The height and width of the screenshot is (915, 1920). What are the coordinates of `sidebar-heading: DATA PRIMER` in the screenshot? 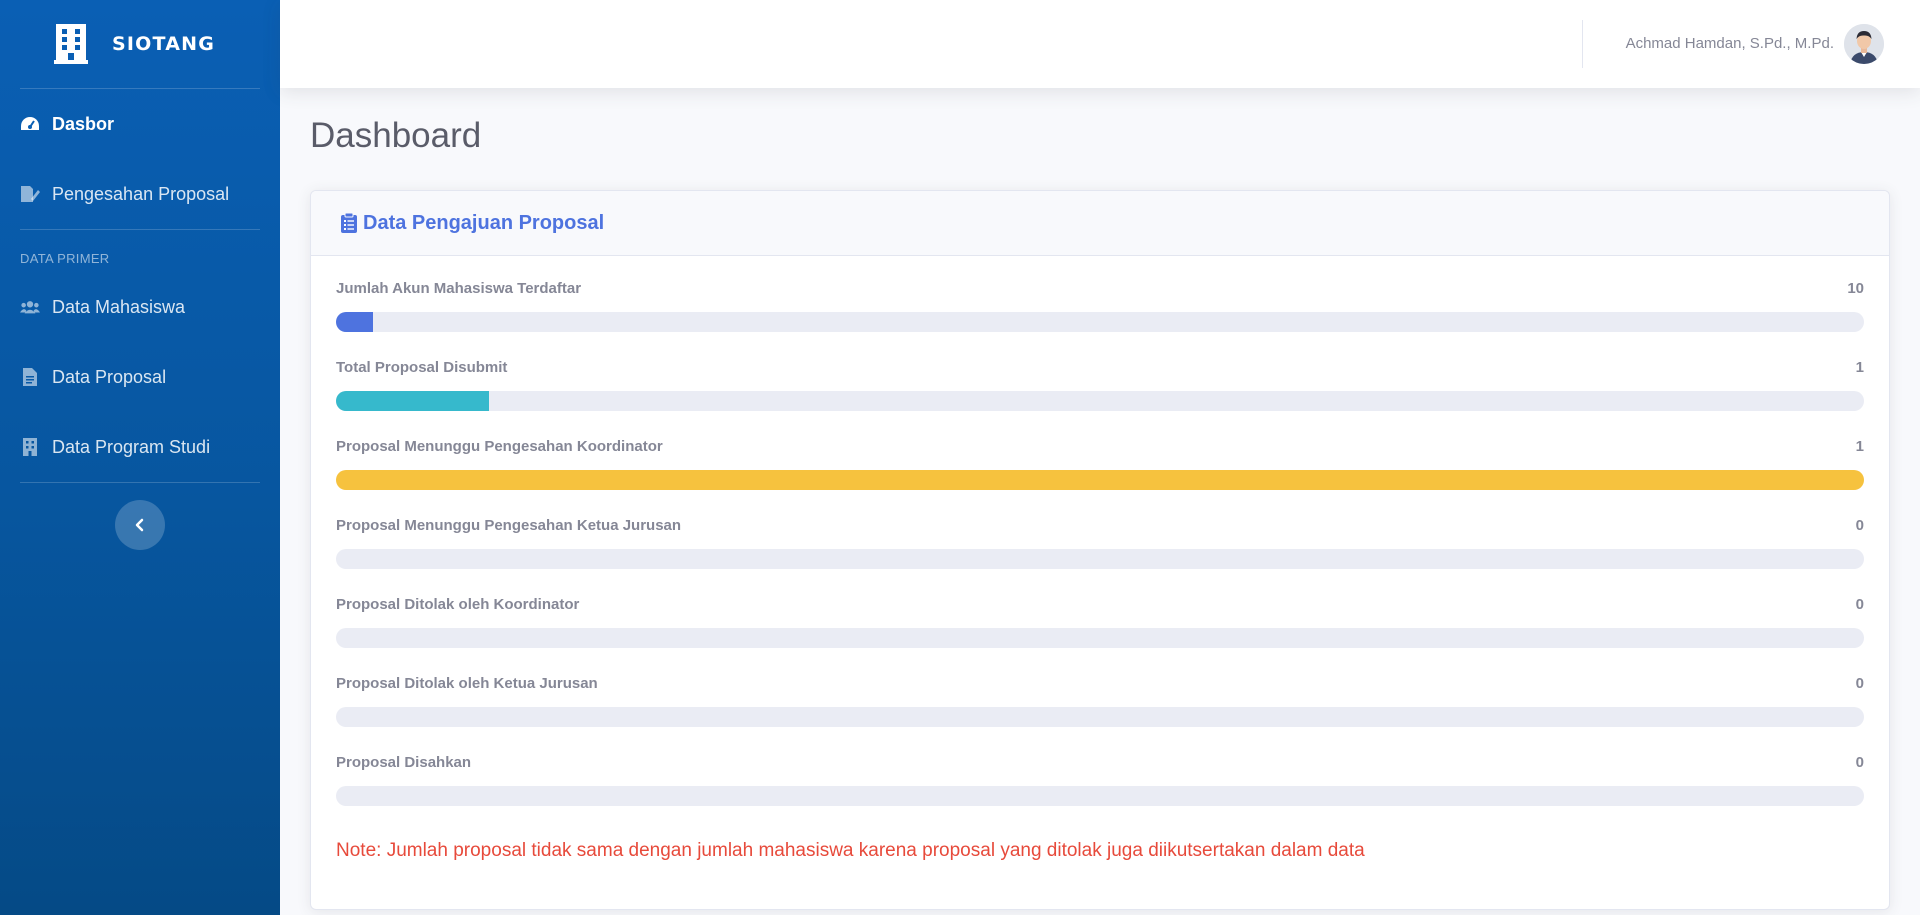 It's located at (65, 258).